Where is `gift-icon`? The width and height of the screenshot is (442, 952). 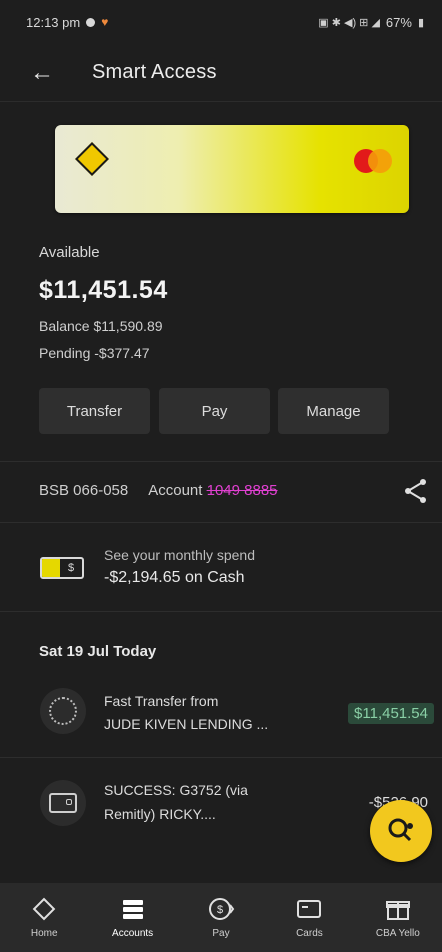 gift-icon is located at coordinates (397, 910).